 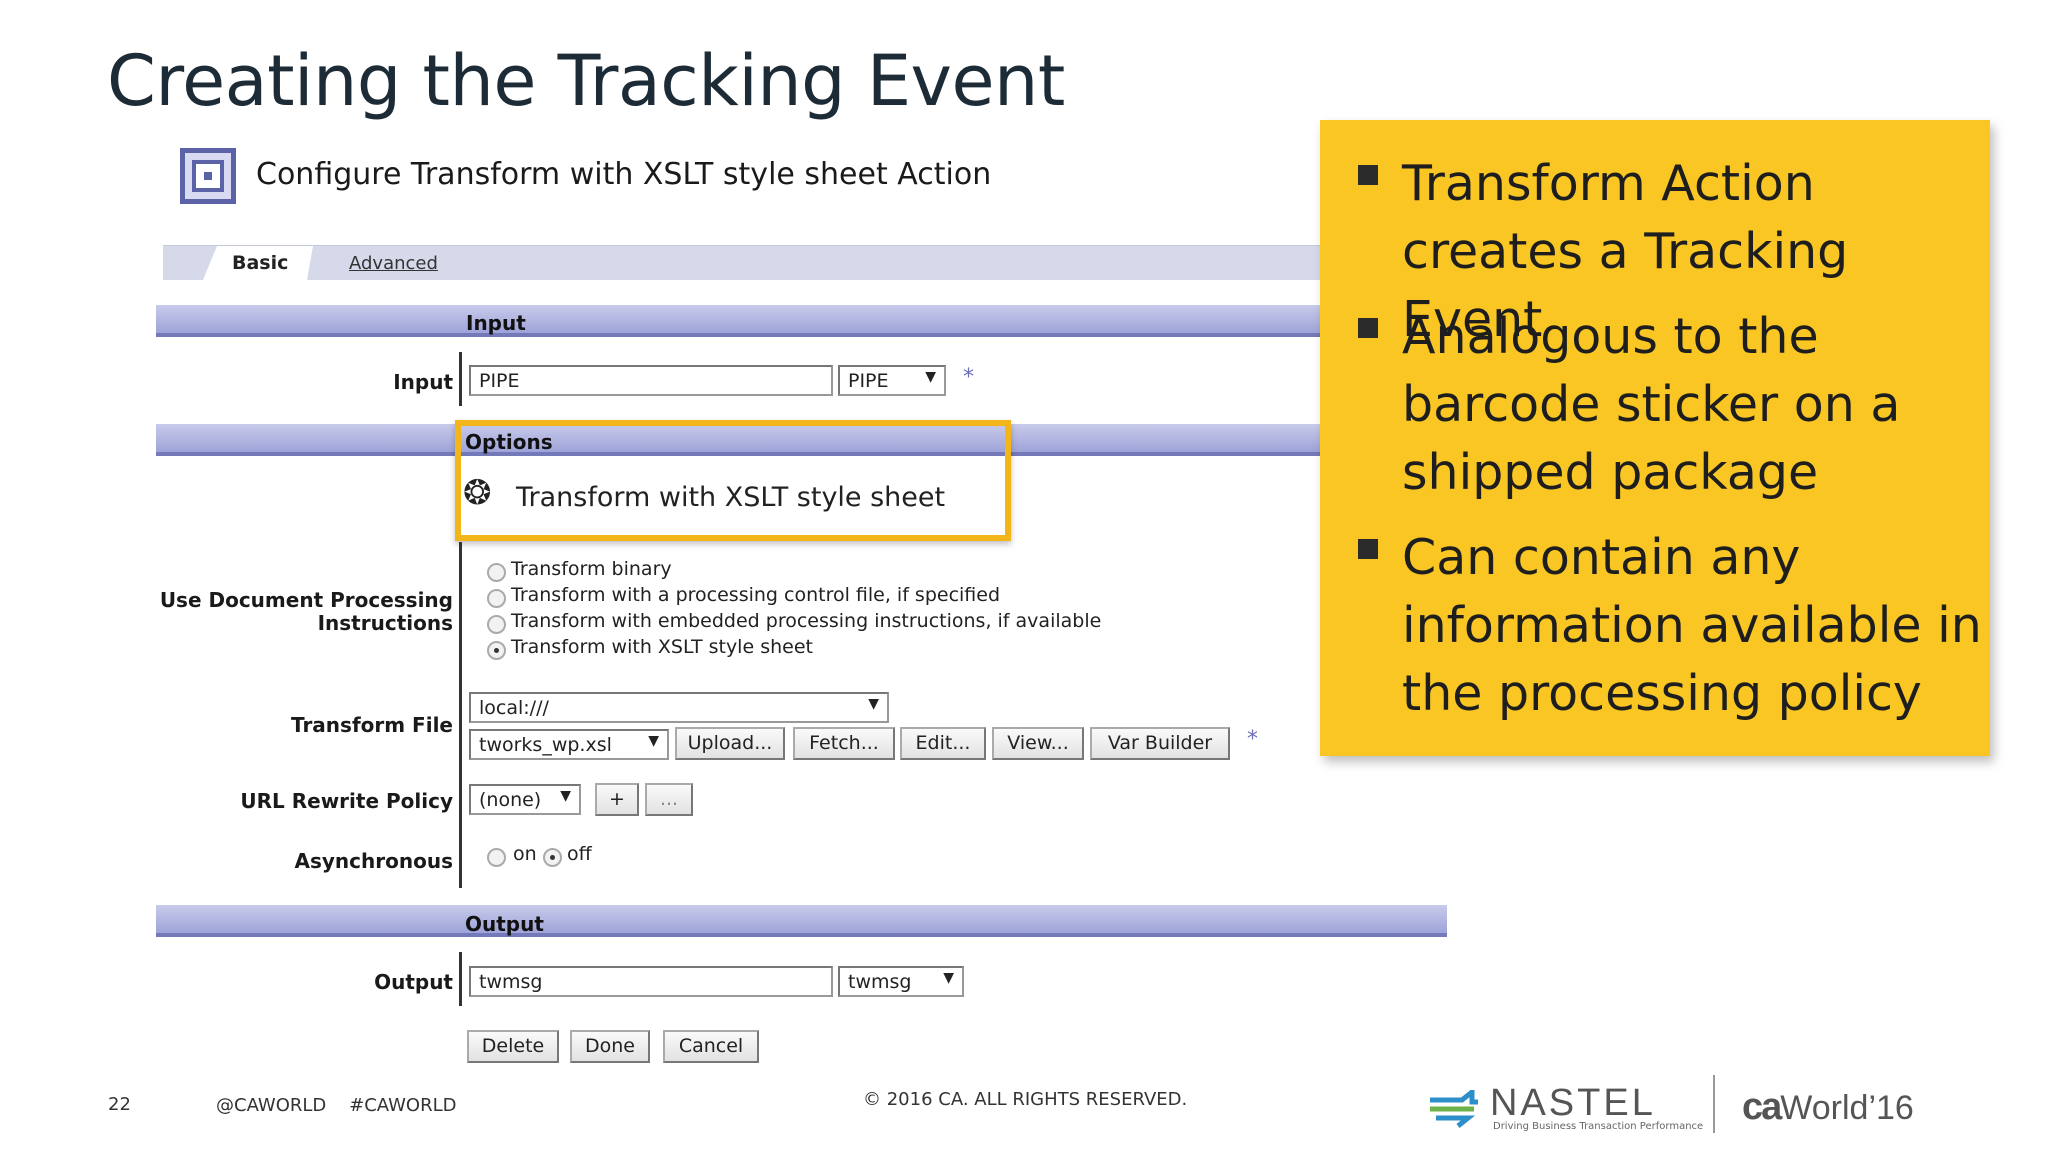 I want to click on radio-async-on, so click(x=496, y=857).